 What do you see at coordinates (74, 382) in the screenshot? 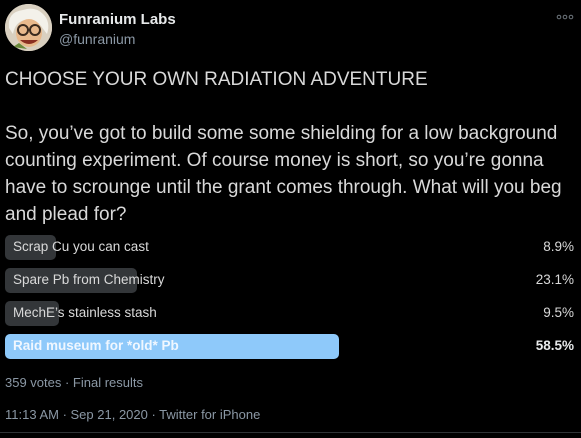
I see `poll-votes-status: 359 votes · Final results` at bounding box center [74, 382].